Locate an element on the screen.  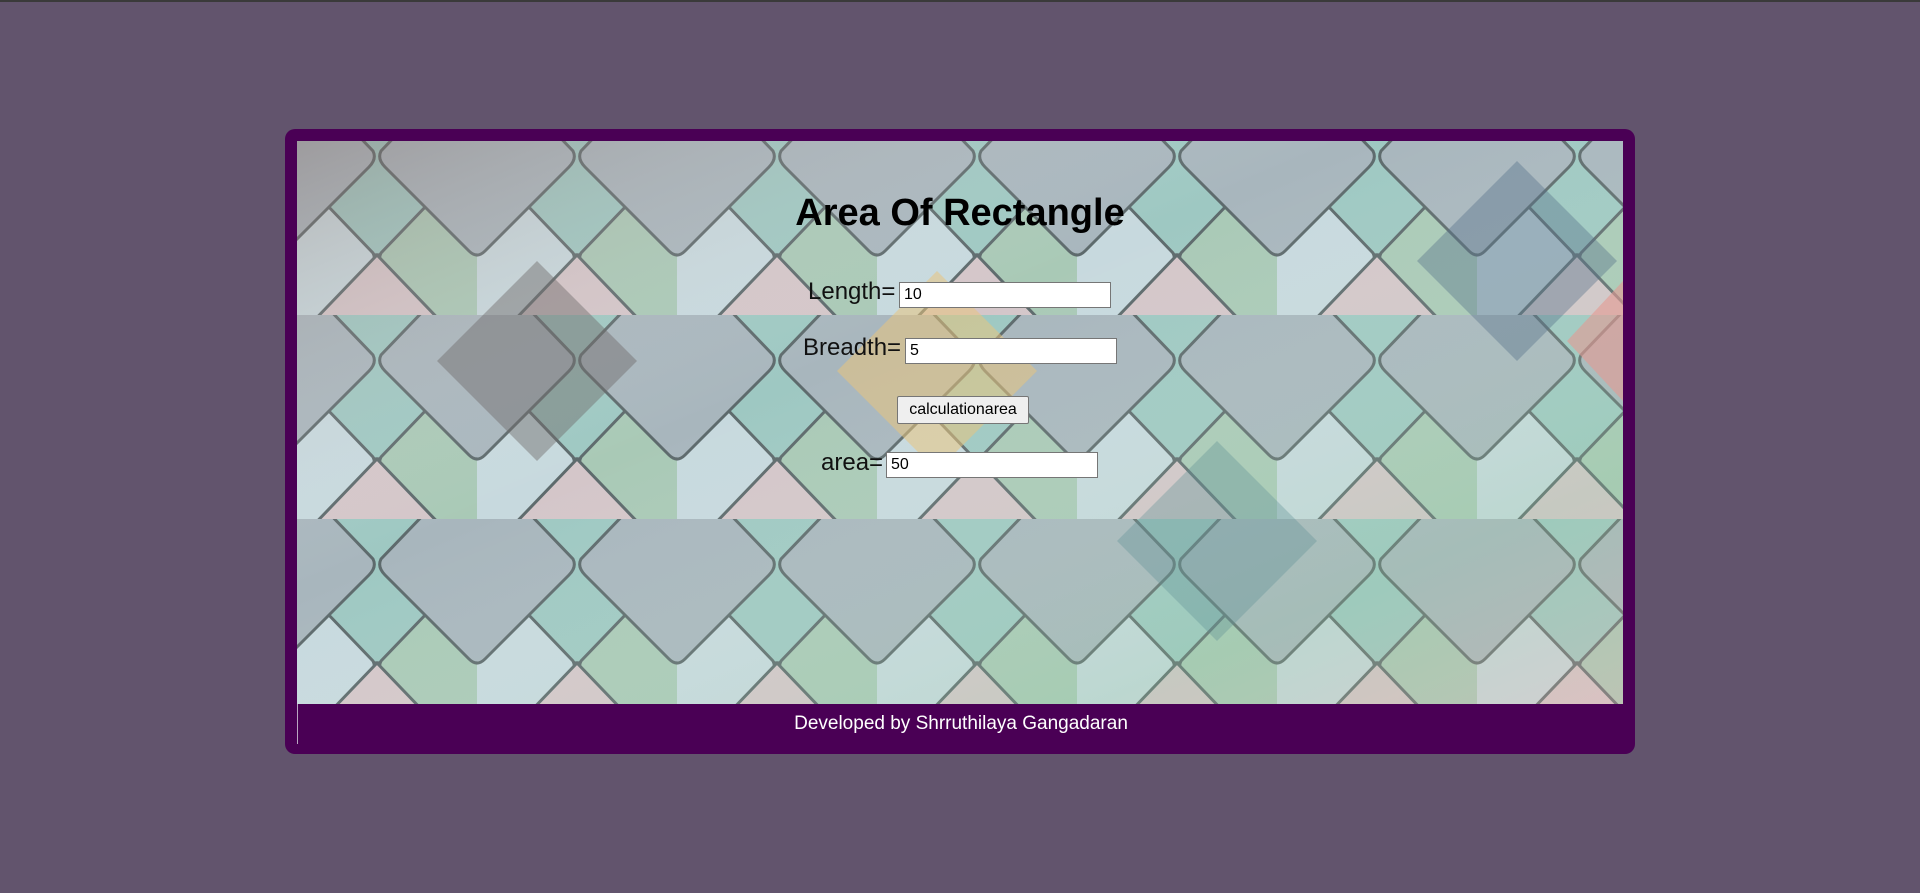
area-output is located at coordinates (992, 465).